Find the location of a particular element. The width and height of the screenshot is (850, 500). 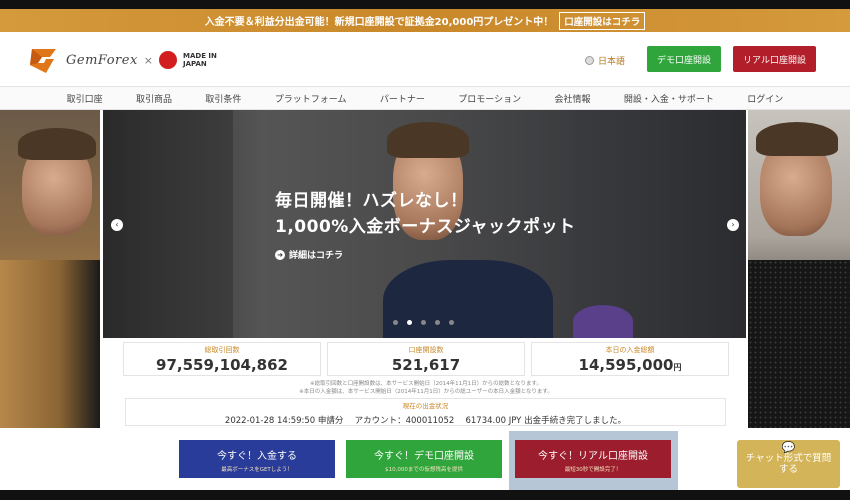

promo-text: 入金不要＆利益分出金可能！新規口座開設で証拠金20,000円プレゼント中！ is located at coordinates (379, 22).